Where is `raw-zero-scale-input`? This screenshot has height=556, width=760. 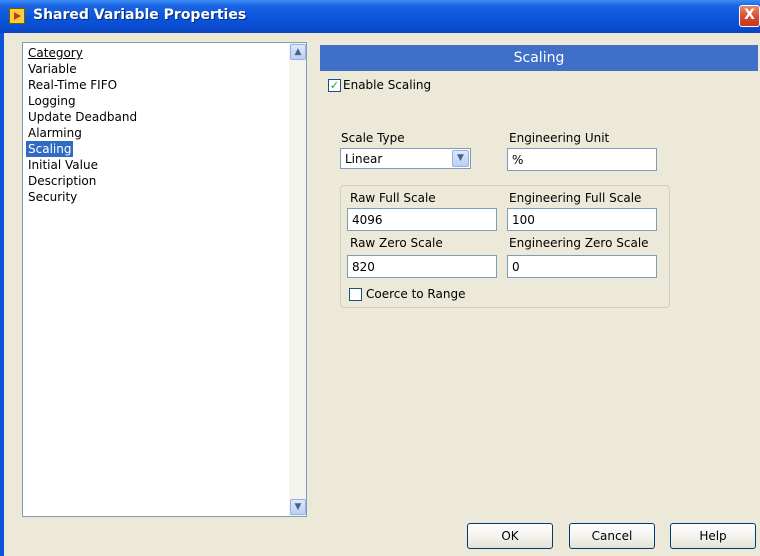 raw-zero-scale-input is located at coordinates (422, 266).